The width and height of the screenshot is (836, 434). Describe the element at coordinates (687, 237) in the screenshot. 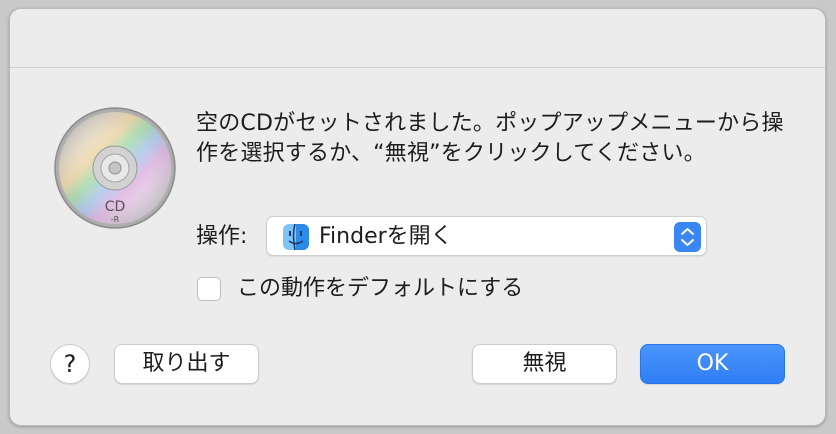

I see `popup-chevron-updown-icon` at that location.